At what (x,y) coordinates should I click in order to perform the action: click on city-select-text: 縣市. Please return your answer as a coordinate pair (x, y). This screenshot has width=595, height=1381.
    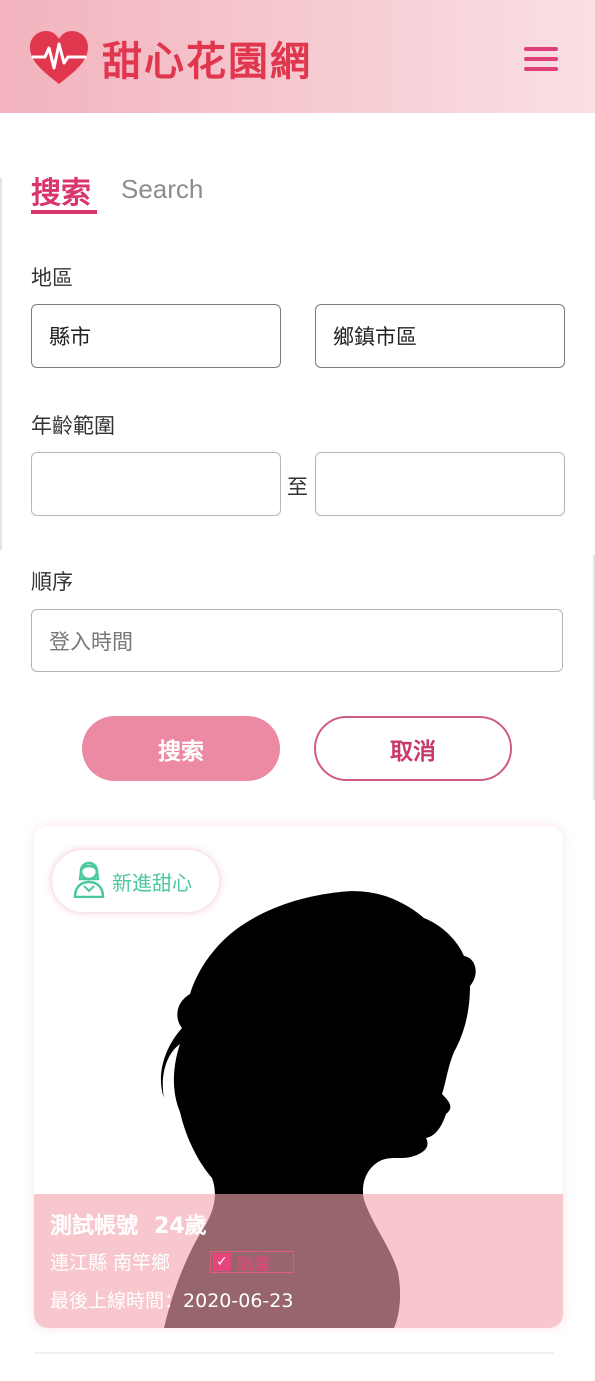
    Looking at the image, I should click on (70, 337).